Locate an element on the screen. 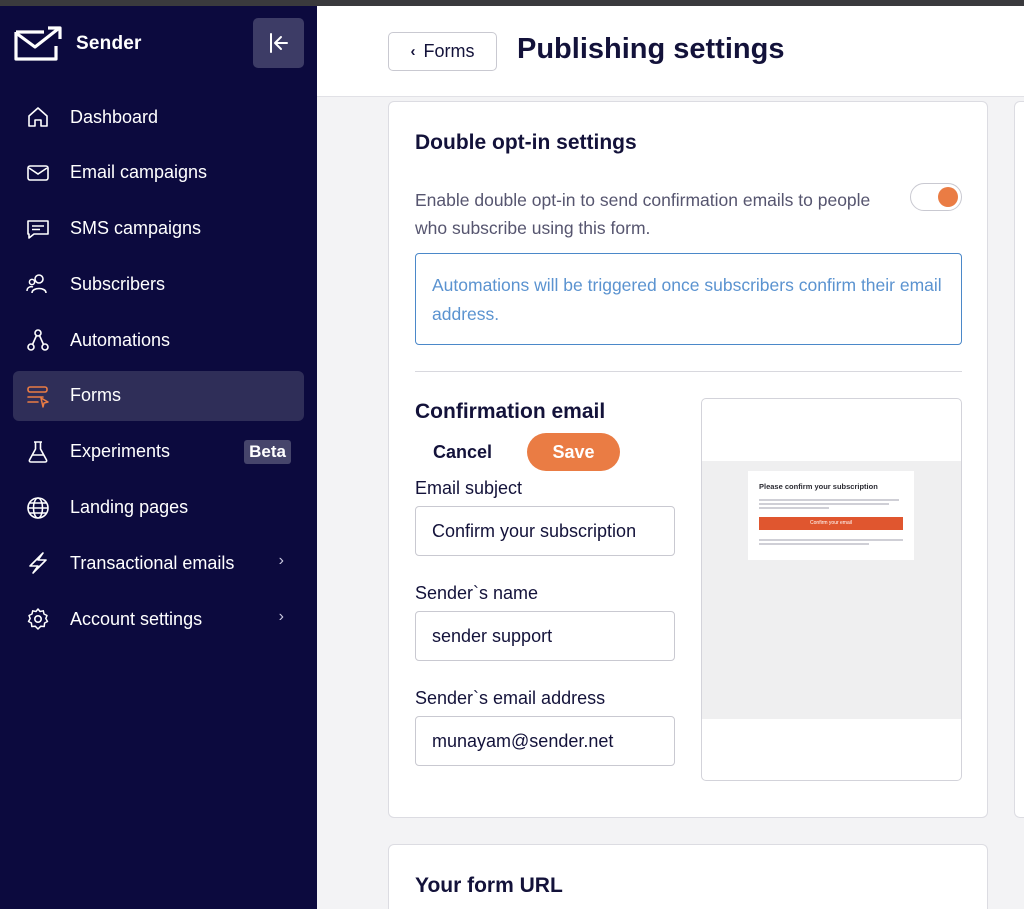 The image size is (1024, 909). collapse-sidebar-button is located at coordinates (278, 43).